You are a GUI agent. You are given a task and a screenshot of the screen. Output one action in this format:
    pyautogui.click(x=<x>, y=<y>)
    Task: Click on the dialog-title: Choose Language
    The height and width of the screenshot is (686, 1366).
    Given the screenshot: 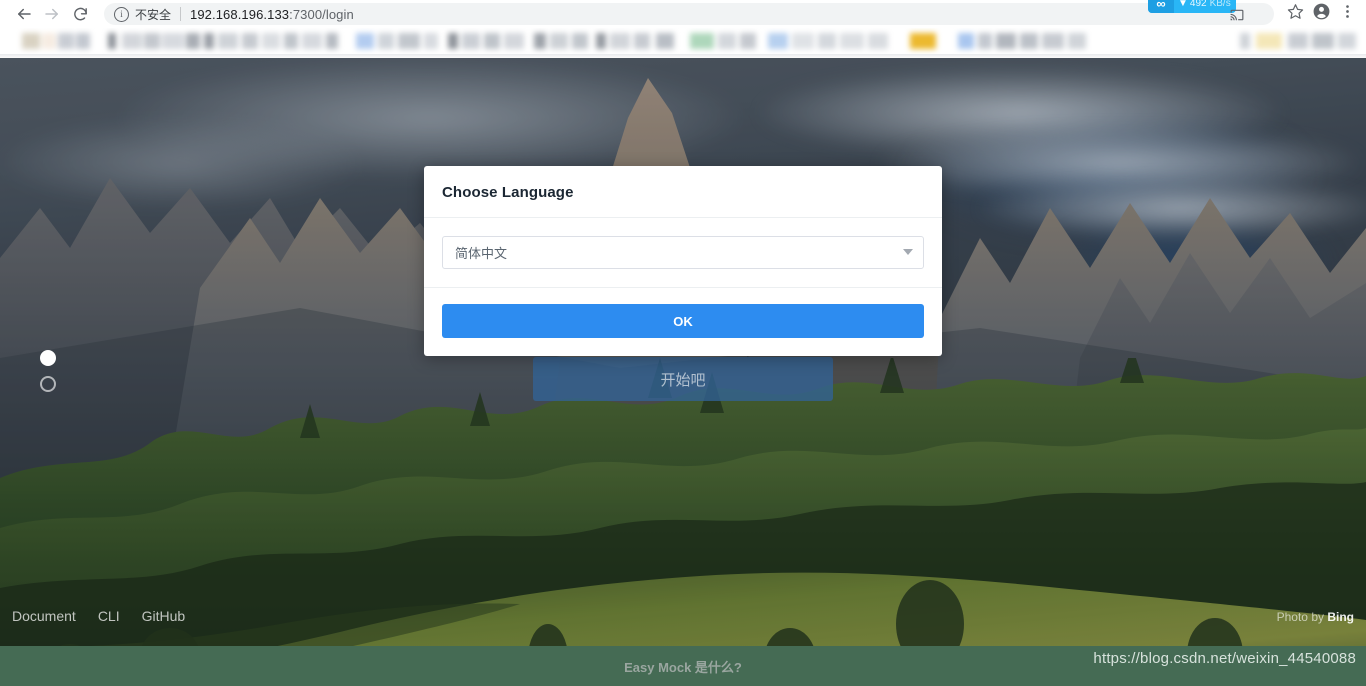 What is the action you would take?
    pyautogui.click(x=508, y=192)
    